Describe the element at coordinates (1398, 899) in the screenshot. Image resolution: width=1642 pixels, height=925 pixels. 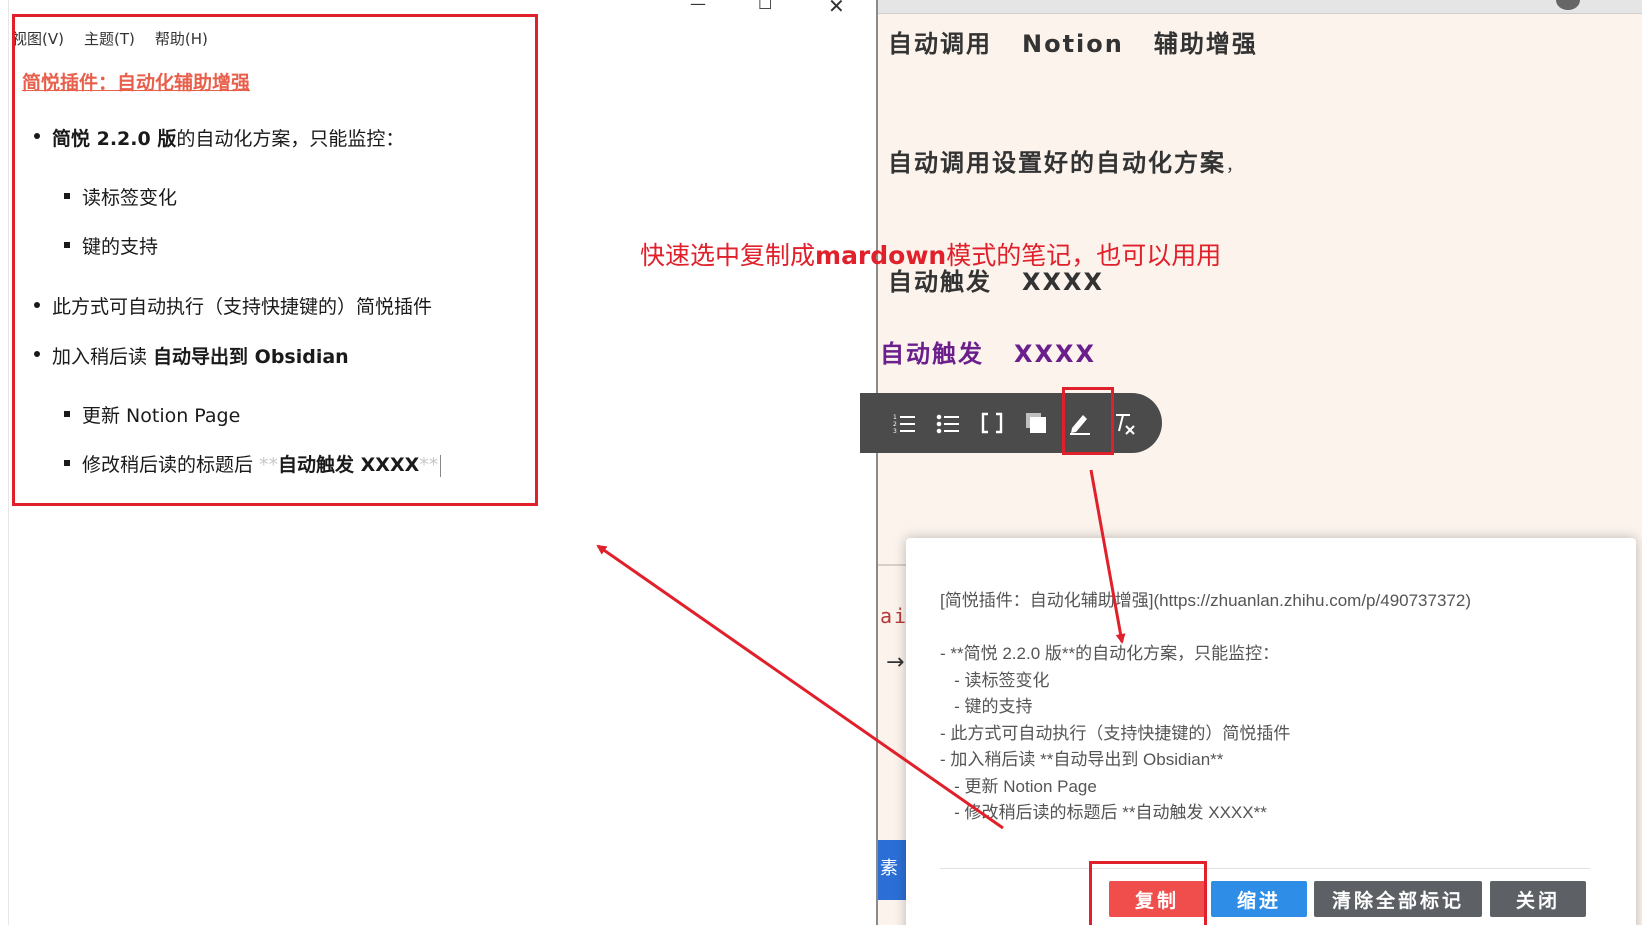
I see `clear-all-marks-button: 清除全部标记` at that location.